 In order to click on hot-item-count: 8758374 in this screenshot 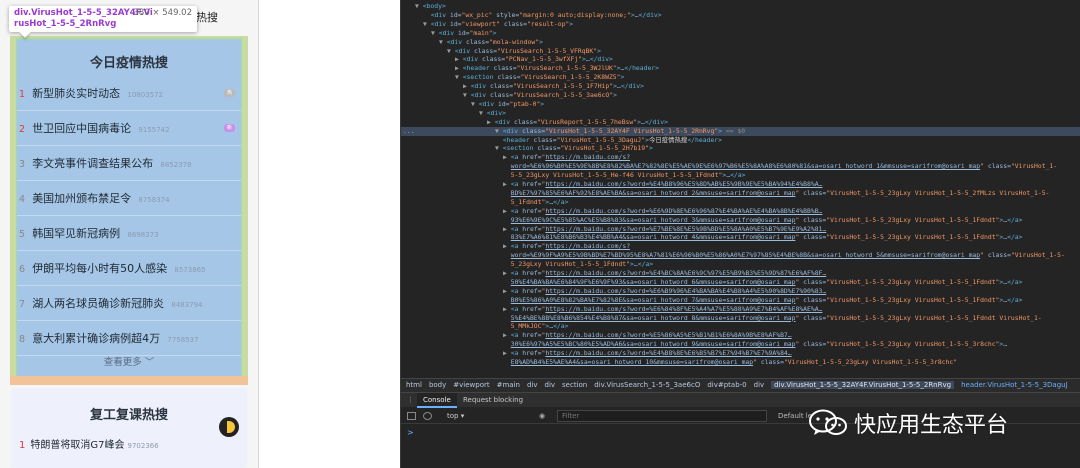, I will do `click(154, 200)`.